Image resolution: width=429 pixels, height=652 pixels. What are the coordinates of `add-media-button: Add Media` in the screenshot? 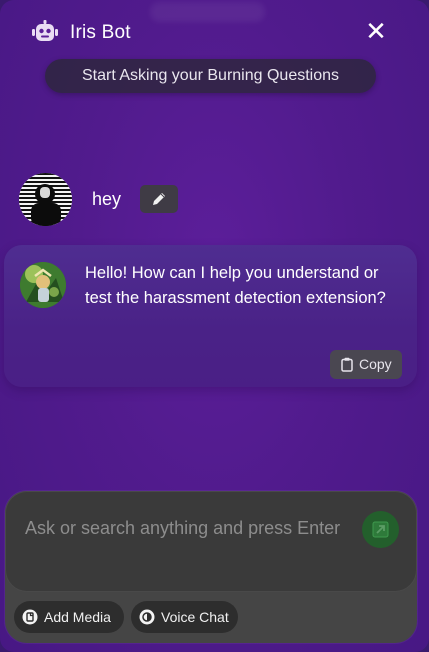 It's located at (69, 617).